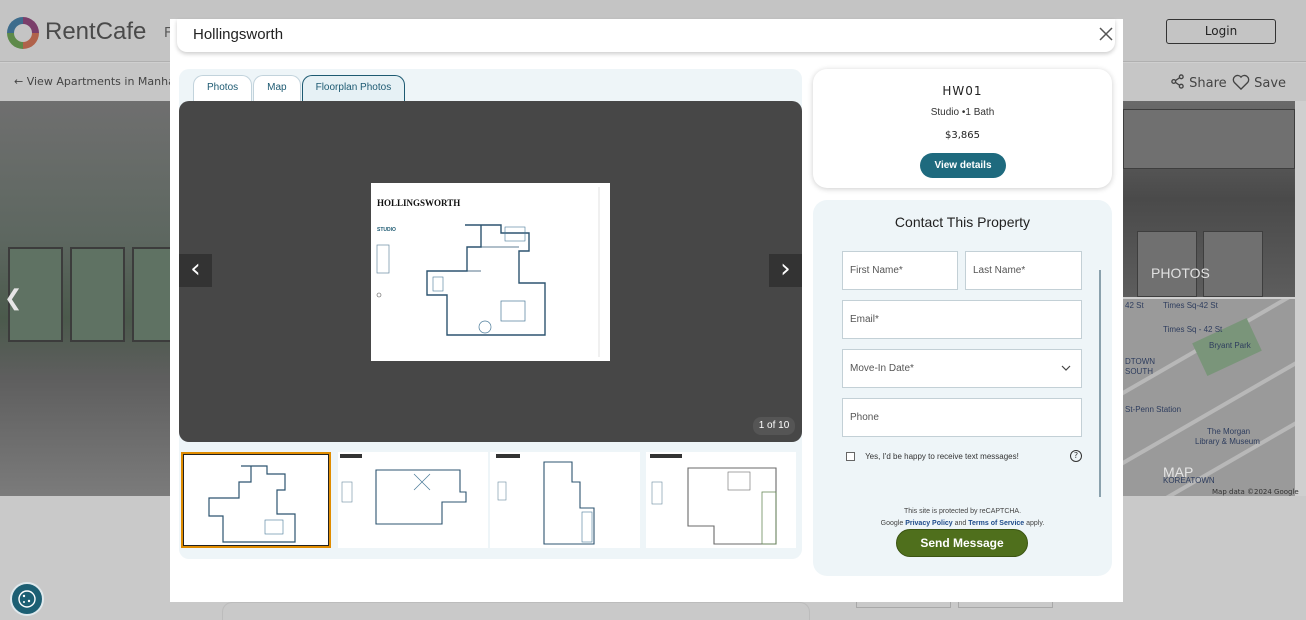  I want to click on floorplan-image: HOLLINGSWORTH STUDIO, so click(490, 272).